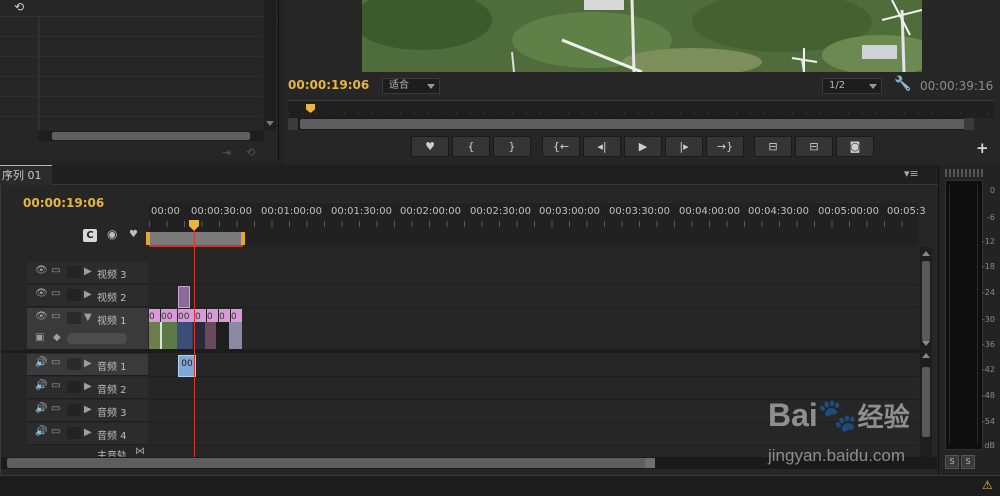  What do you see at coordinates (112, 413) in the screenshot?
I see `track-name: 音频 3` at bounding box center [112, 413].